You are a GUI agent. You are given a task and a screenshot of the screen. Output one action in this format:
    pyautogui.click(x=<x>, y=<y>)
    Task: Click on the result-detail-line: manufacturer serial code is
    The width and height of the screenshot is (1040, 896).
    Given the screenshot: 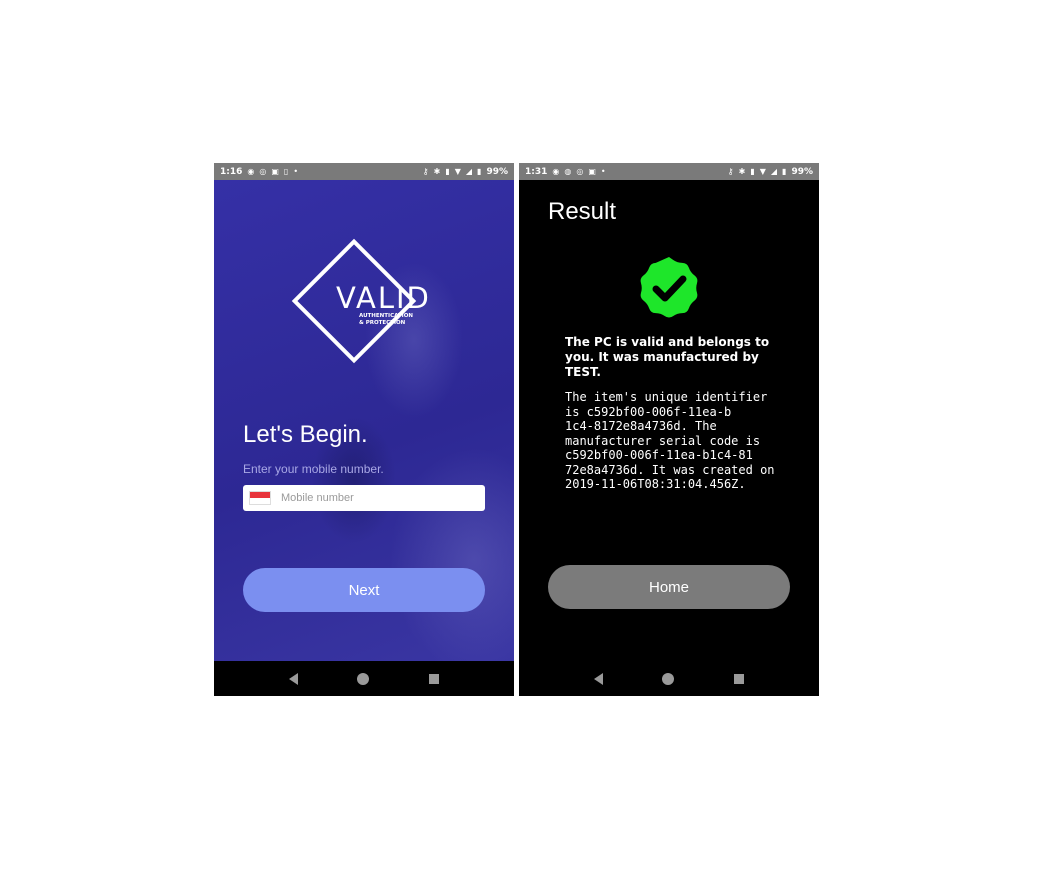 What is the action you would take?
    pyautogui.click(x=663, y=440)
    